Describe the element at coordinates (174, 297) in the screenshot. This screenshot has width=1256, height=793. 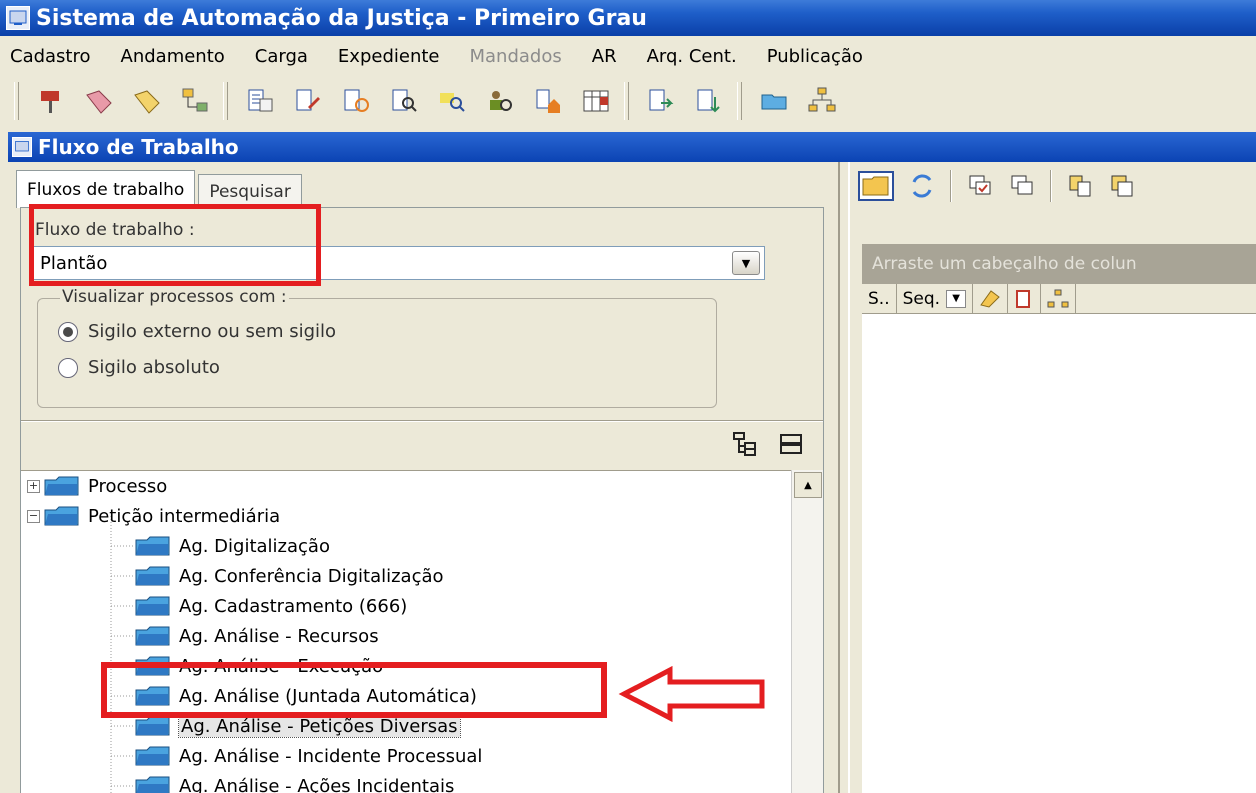
I see `visualizar-legend: Visualizar processos com :` at that location.